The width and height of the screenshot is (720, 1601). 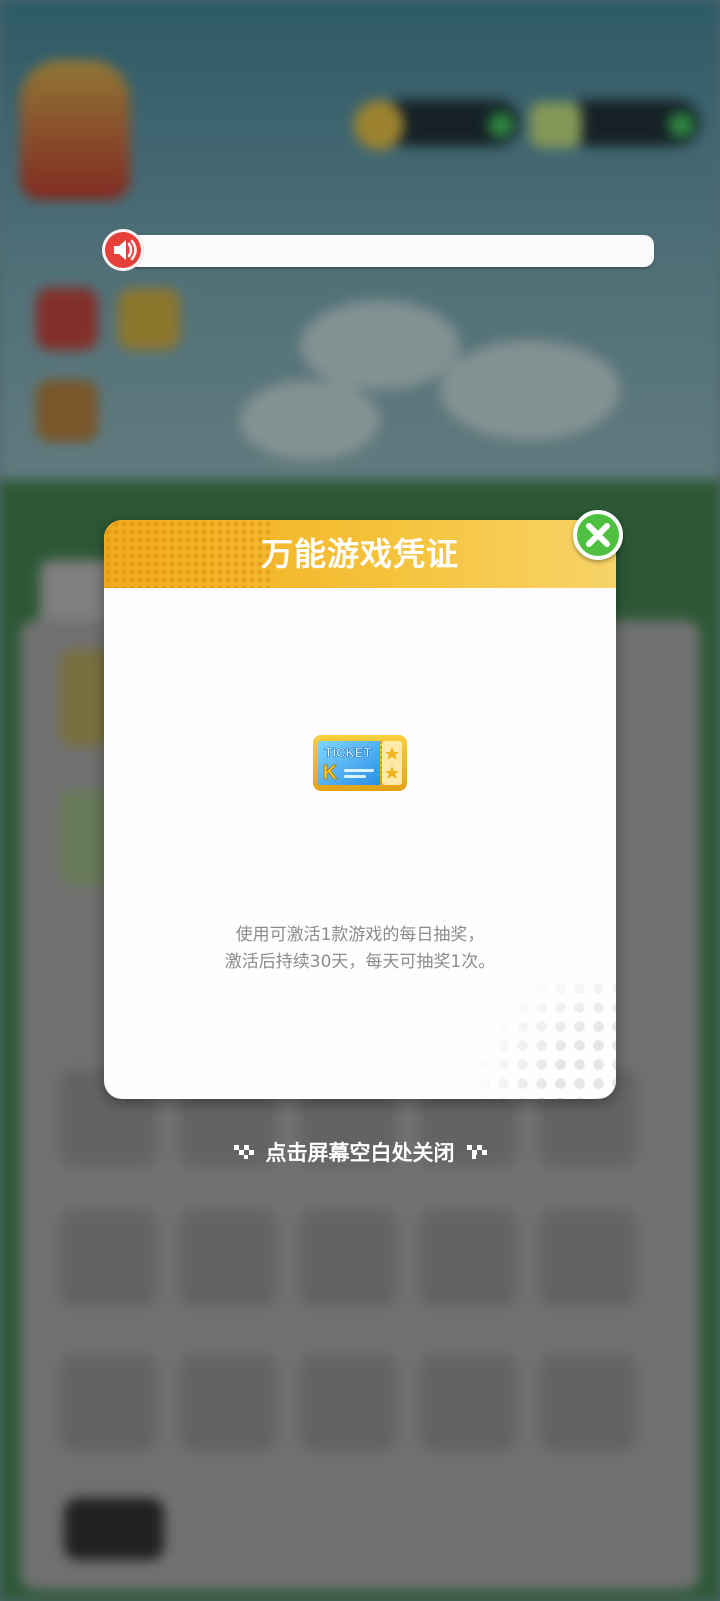 I want to click on ticket-icon: TICKET K, so click(x=360, y=763).